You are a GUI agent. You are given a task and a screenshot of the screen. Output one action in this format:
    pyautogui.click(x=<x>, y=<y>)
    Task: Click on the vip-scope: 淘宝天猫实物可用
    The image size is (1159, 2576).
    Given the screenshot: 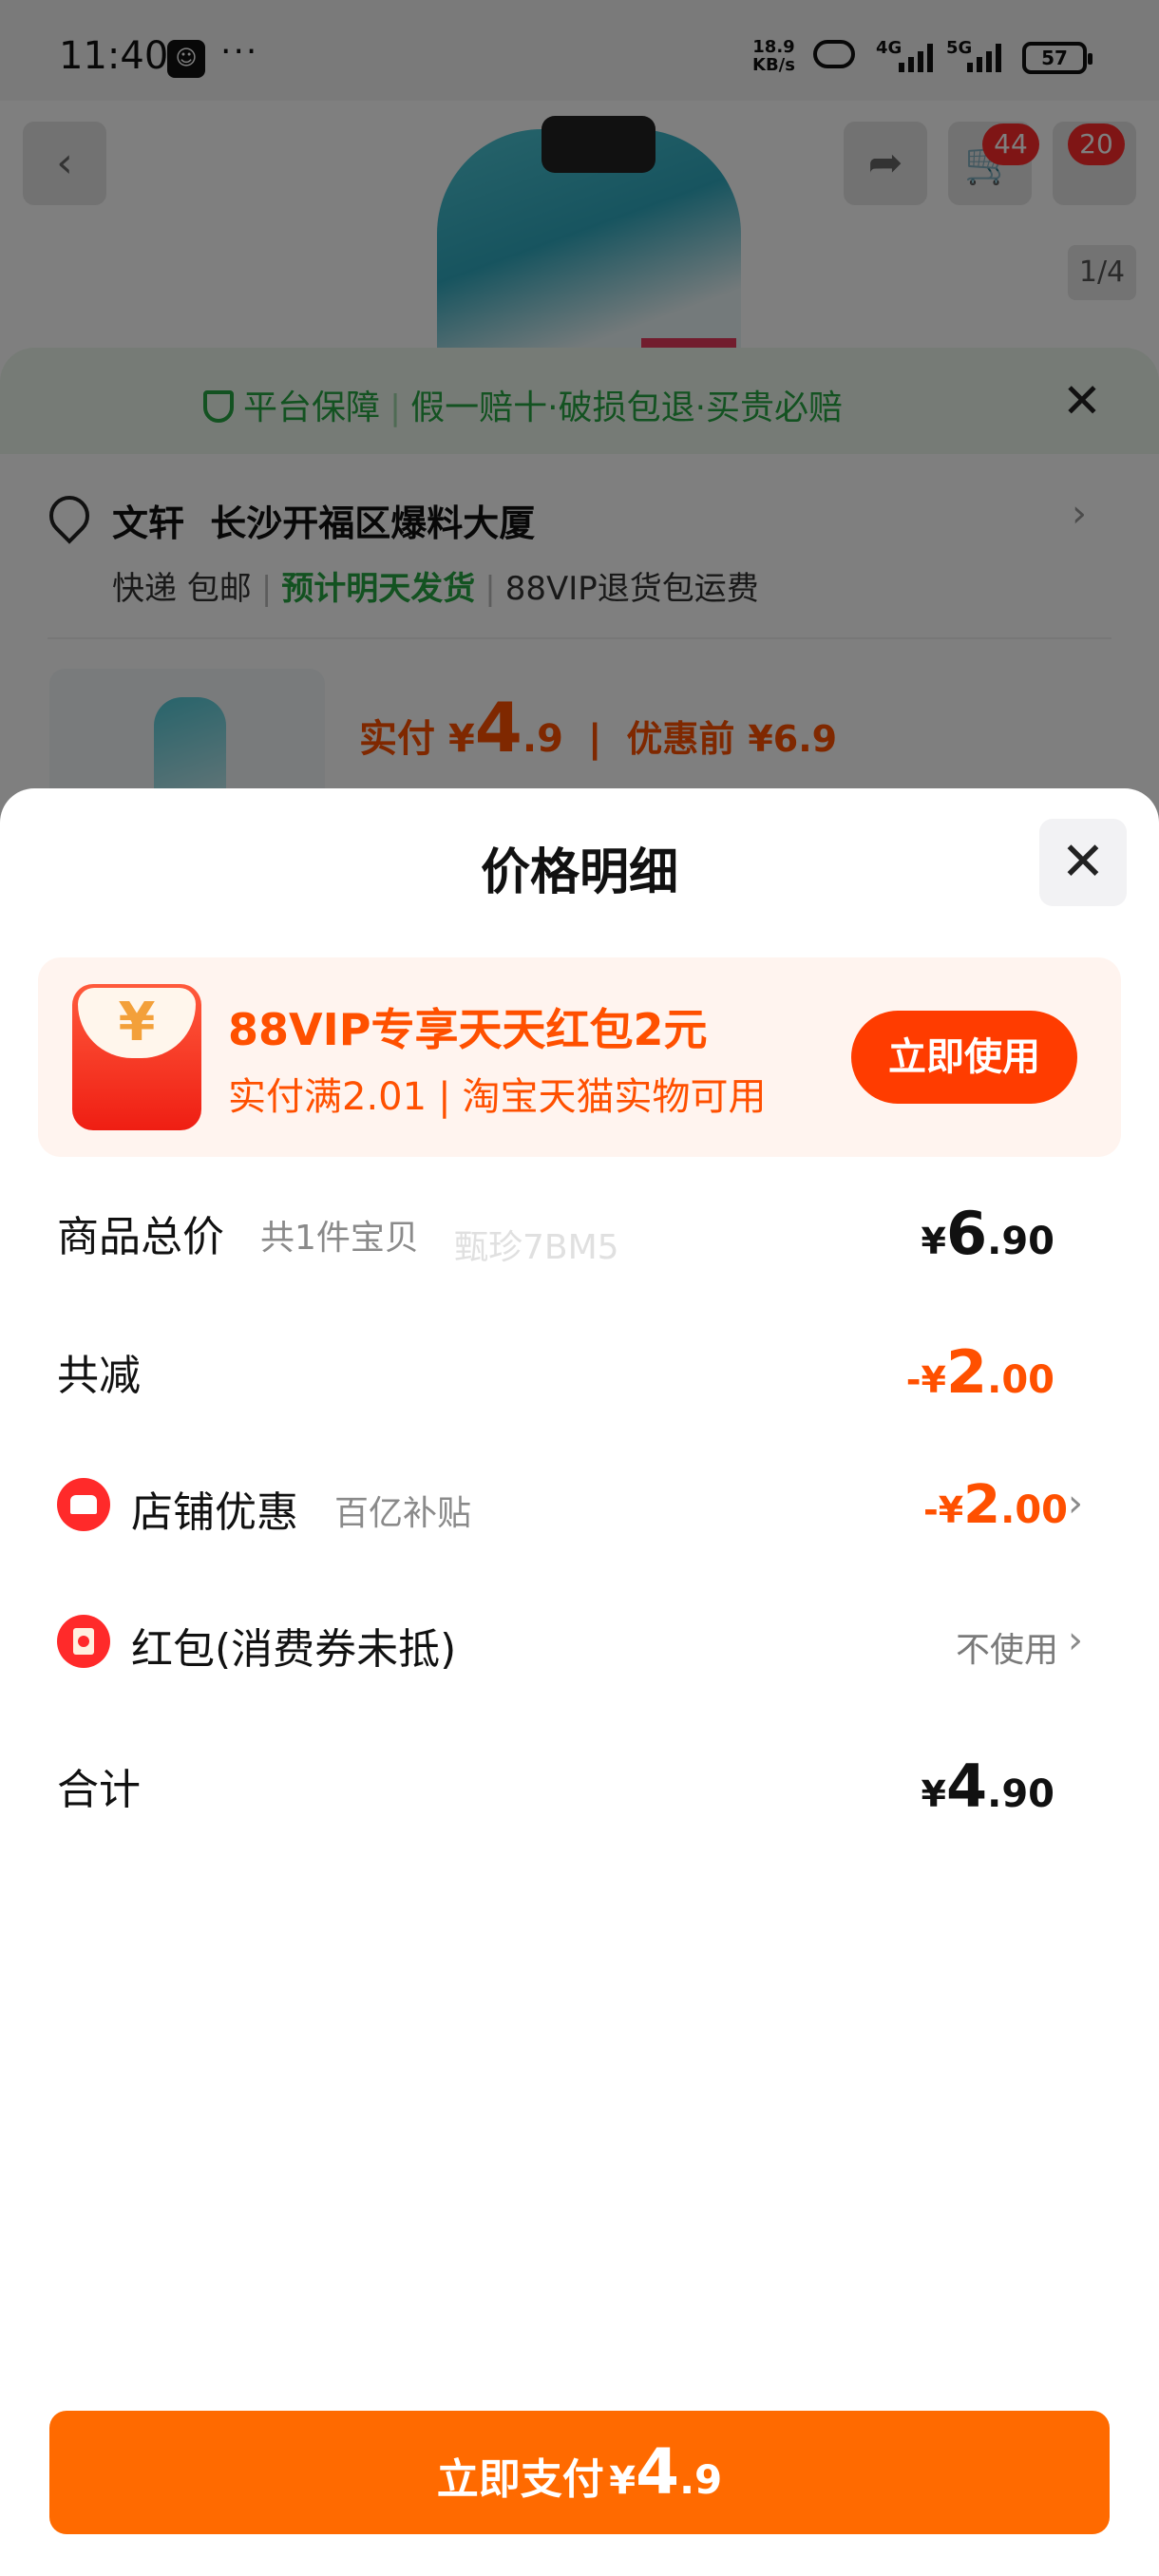 What is the action you would take?
    pyautogui.click(x=614, y=1097)
    